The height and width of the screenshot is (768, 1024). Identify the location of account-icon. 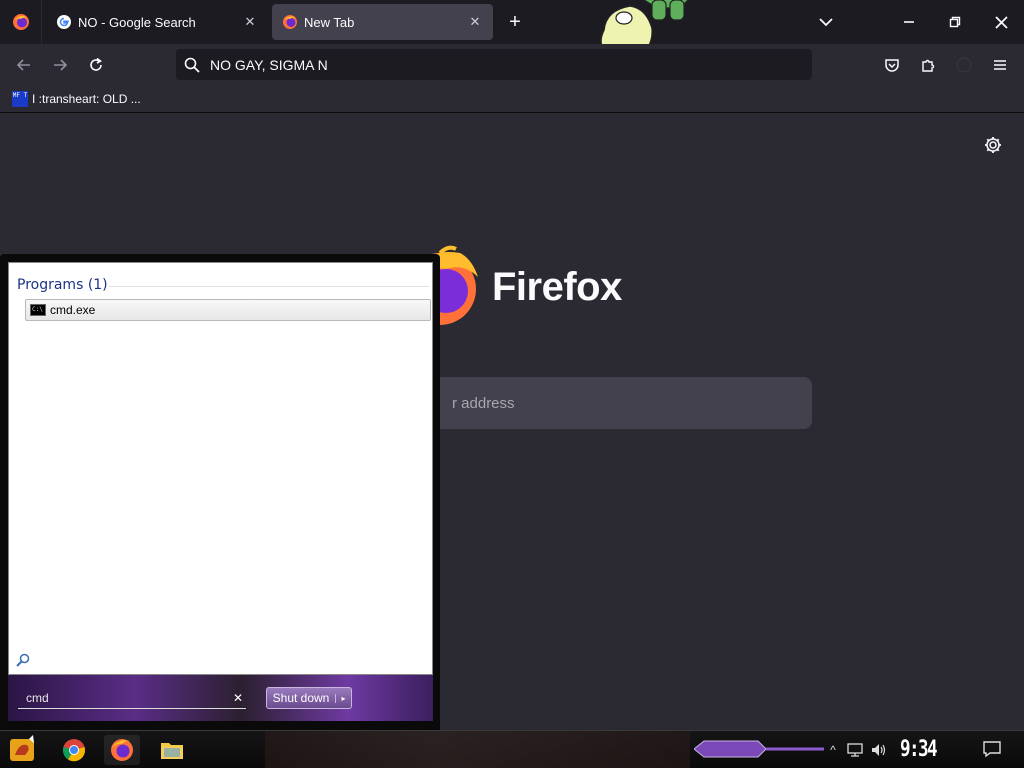
(964, 65).